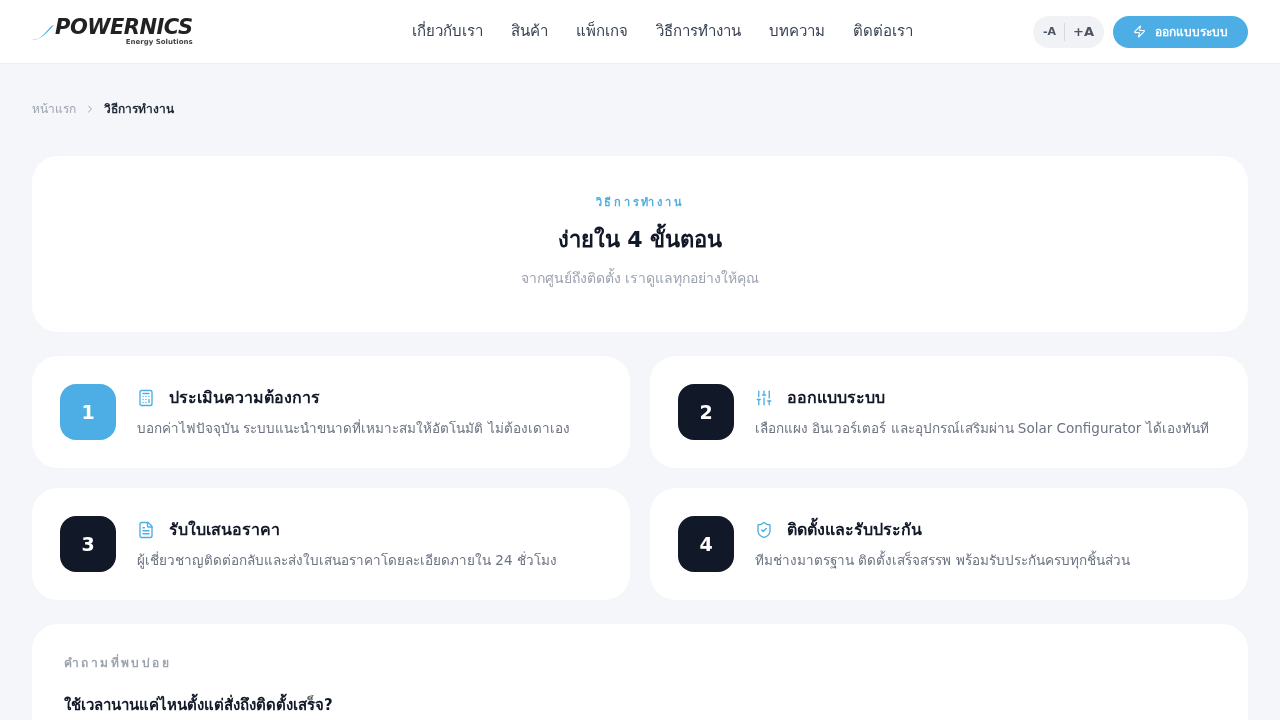  I want to click on step-title: ออกแบบระบบ, so click(836, 398).